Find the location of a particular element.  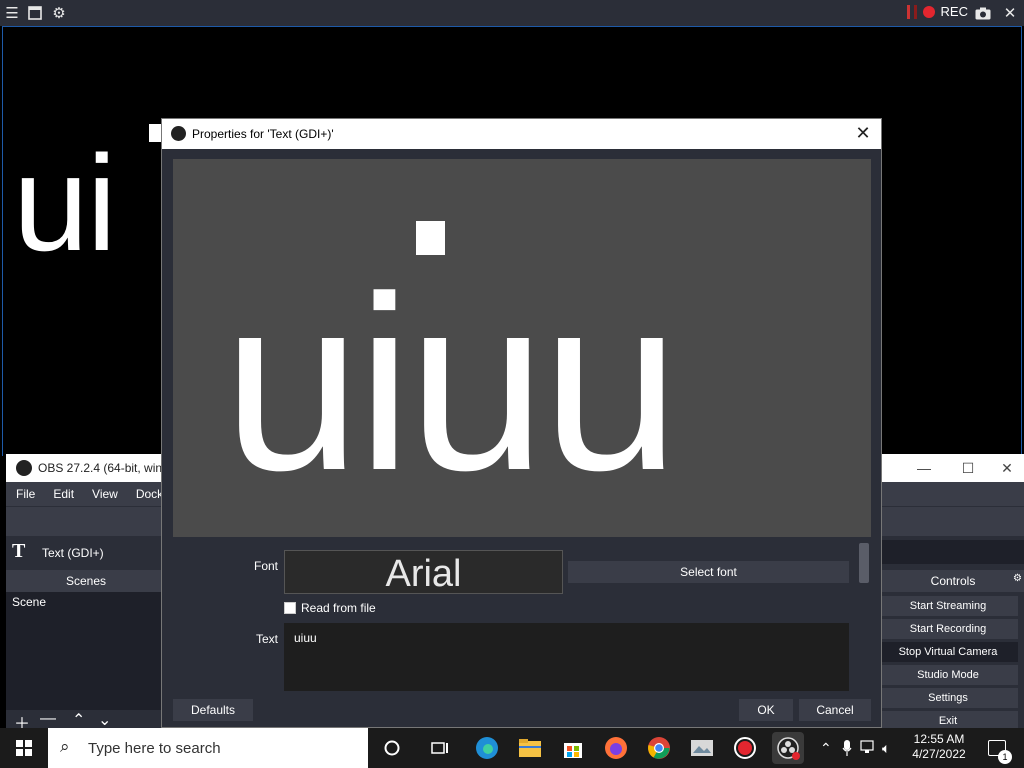

recording-status: REC is located at coordinates (937, 11).